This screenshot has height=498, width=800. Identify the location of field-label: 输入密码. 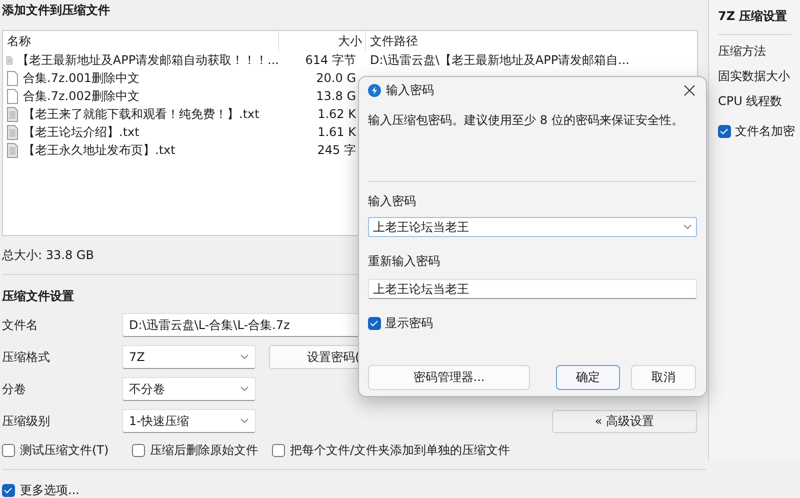
(392, 201).